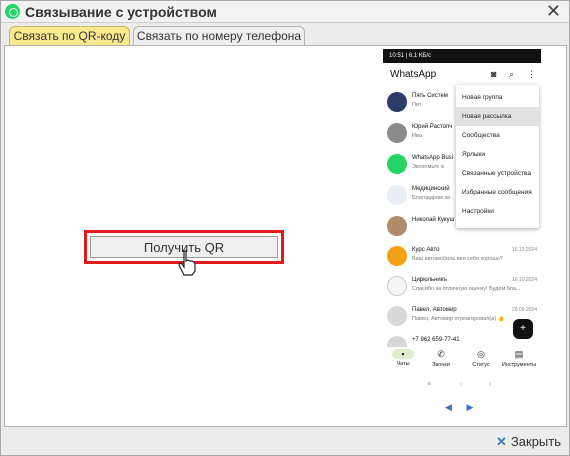 This screenshot has height=456, width=570. What do you see at coordinates (403, 354) in the screenshot?
I see `chat-icon: ▪` at bounding box center [403, 354].